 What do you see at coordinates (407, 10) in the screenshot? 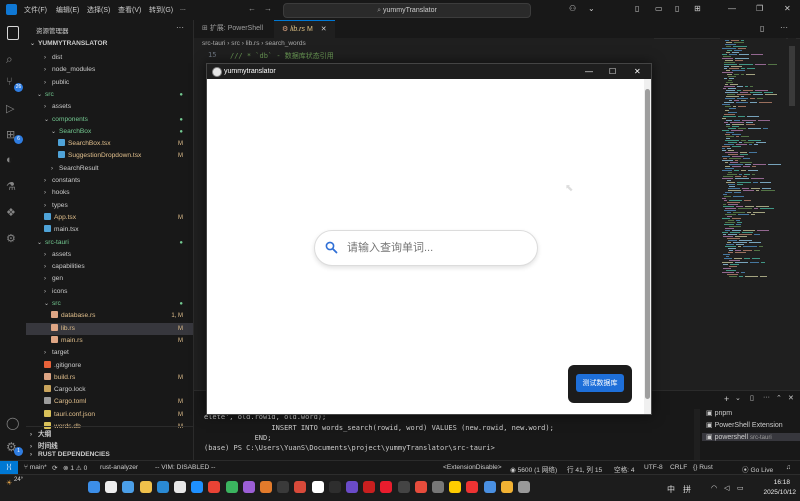
I see `command-center-search: ⌕ yummyTranslator` at bounding box center [407, 10].